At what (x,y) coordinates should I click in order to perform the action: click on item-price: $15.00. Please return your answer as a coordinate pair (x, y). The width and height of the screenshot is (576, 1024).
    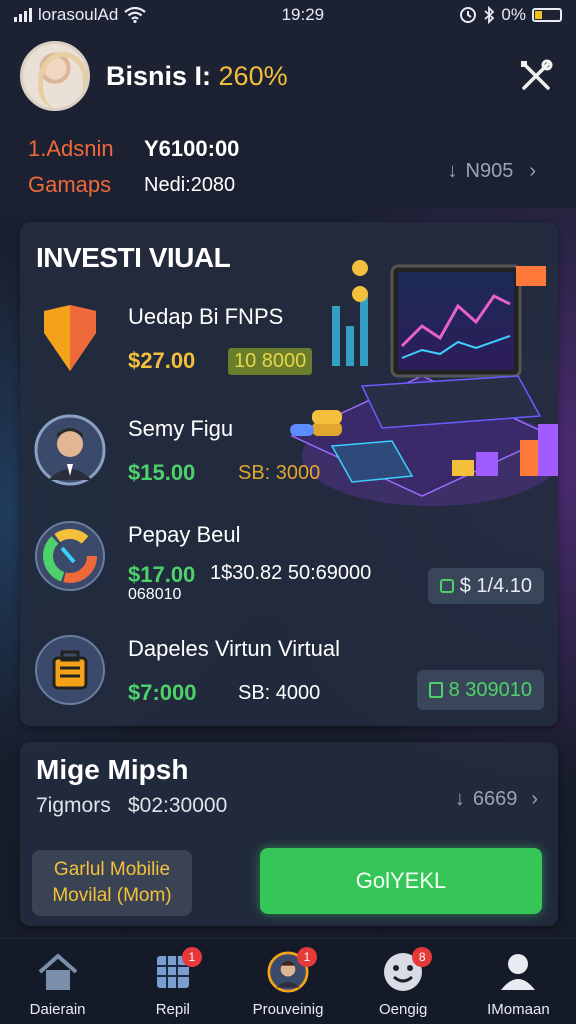
    Looking at the image, I should click on (162, 472).